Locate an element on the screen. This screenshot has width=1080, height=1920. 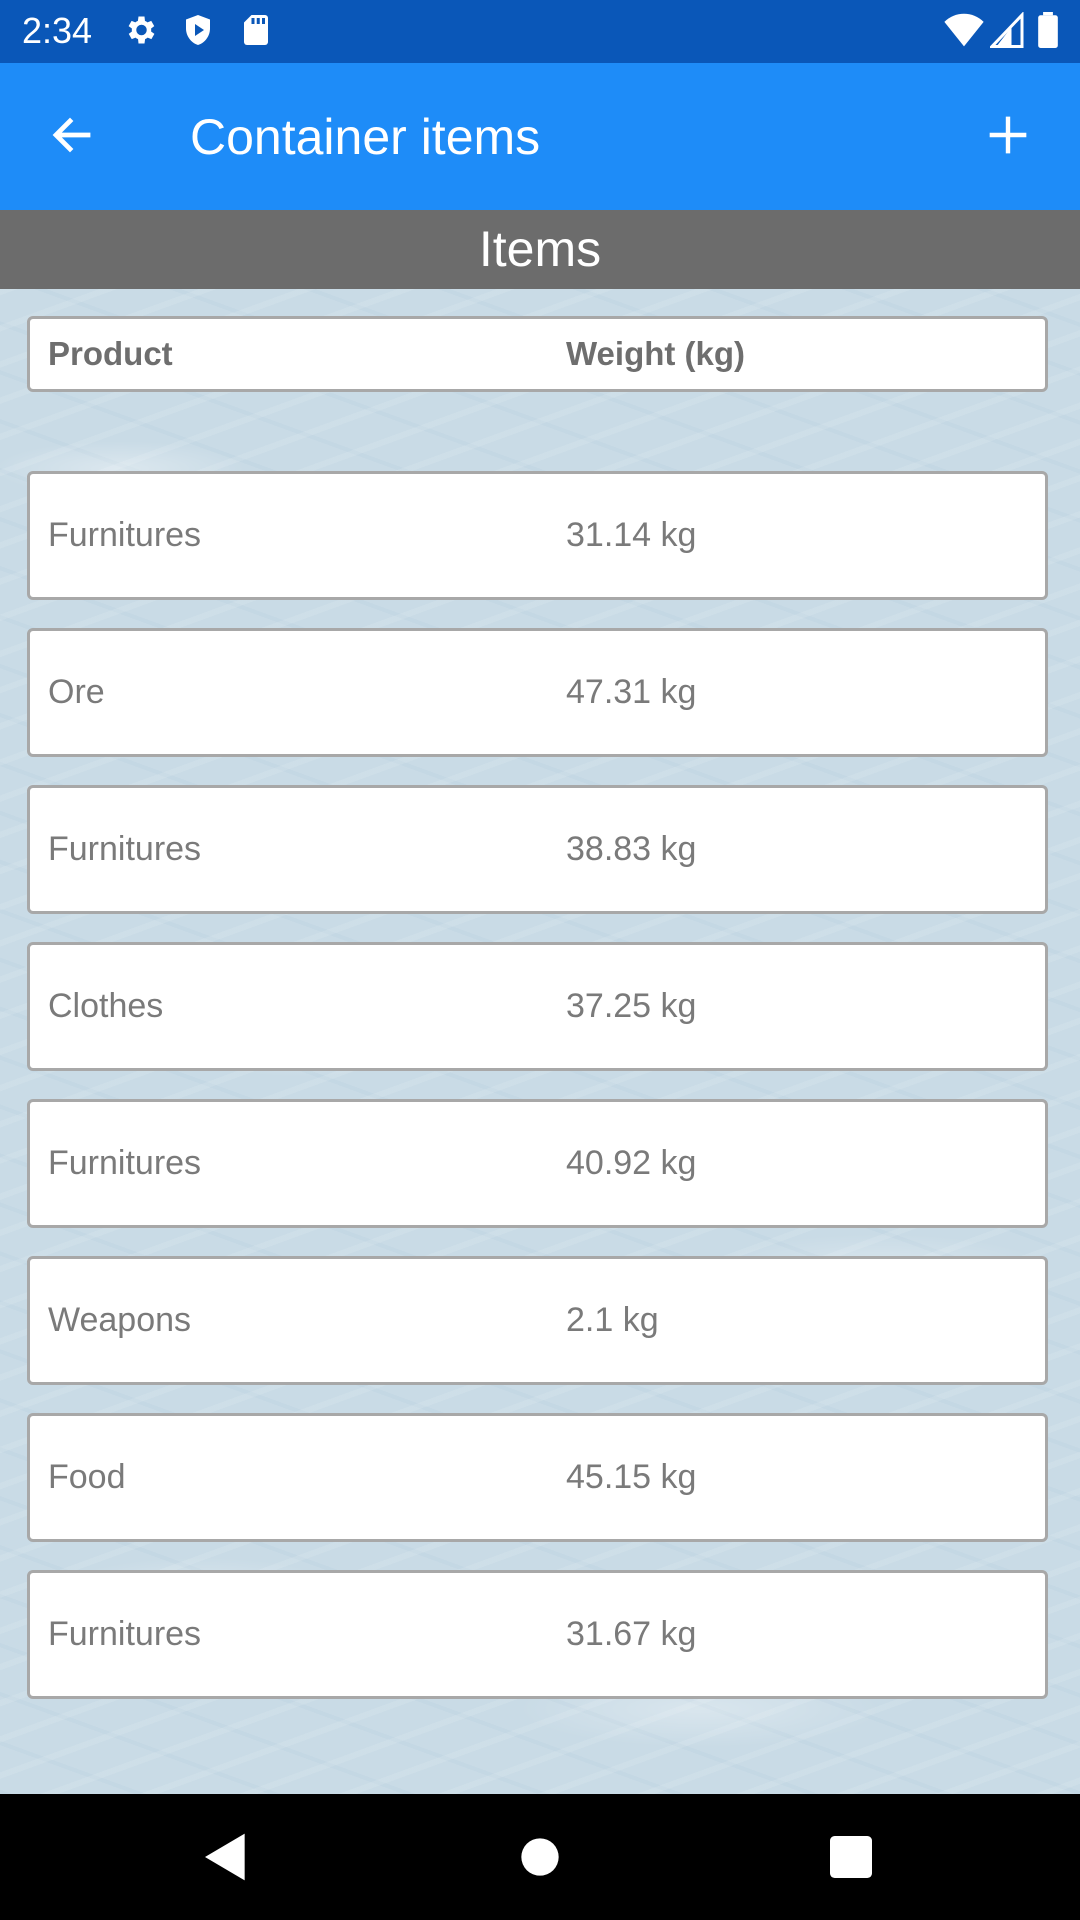
row-product: Clothes is located at coordinates (106, 1006).